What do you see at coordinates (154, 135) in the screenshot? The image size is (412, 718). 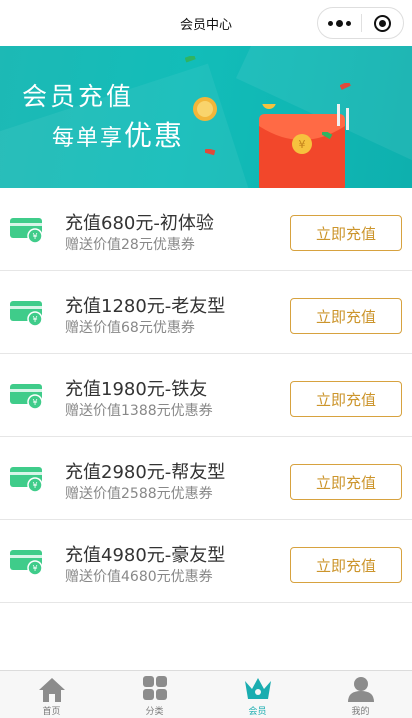 I see `banner-subtitle-emphasis: 优惠` at bounding box center [154, 135].